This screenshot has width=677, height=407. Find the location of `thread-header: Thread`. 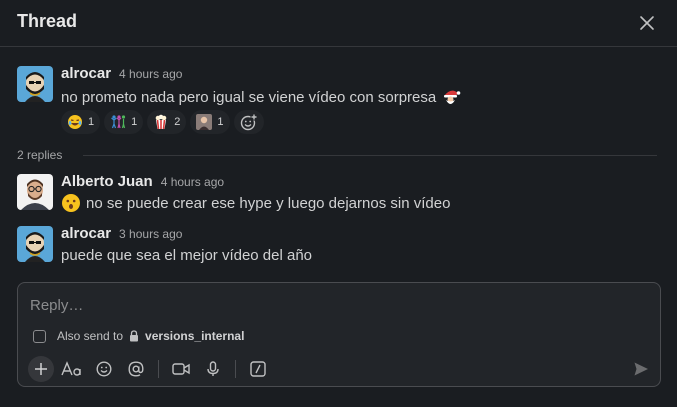

thread-header: Thread is located at coordinates (338, 23).